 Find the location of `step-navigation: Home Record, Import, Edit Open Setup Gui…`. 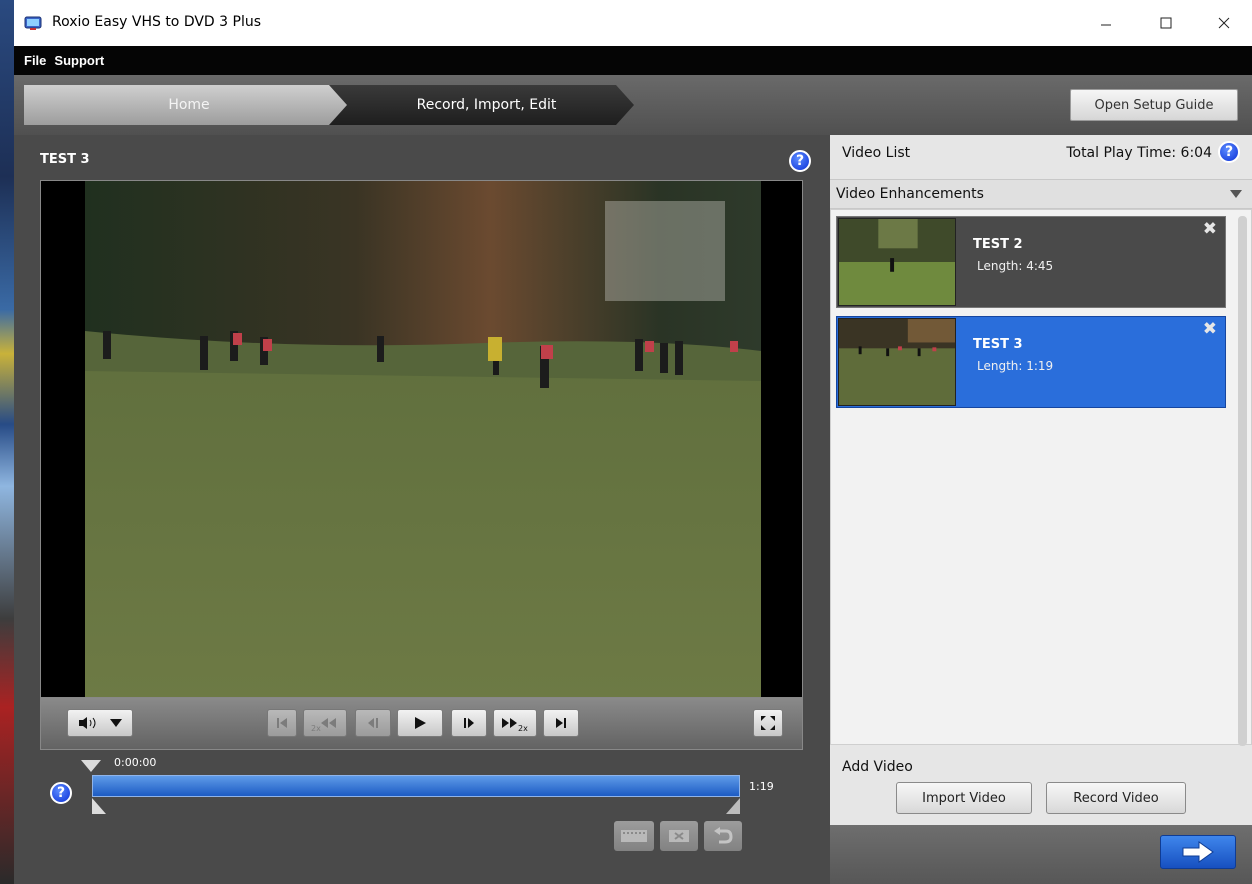

step-navigation: Home Record, Import, Edit Open Setup Gui… is located at coordinates (633, 105).